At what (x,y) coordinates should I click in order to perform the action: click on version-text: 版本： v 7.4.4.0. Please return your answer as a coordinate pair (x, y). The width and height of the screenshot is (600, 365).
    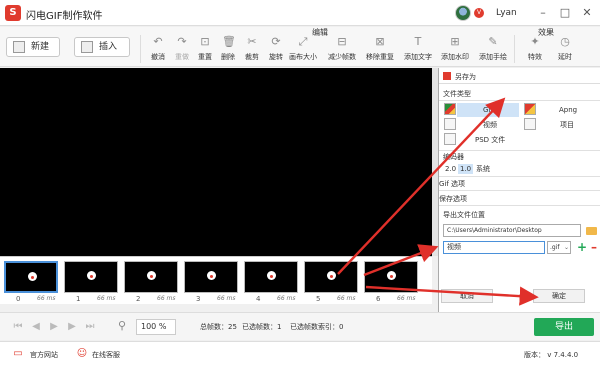
    Looking at the image, I should click on (551, 355).